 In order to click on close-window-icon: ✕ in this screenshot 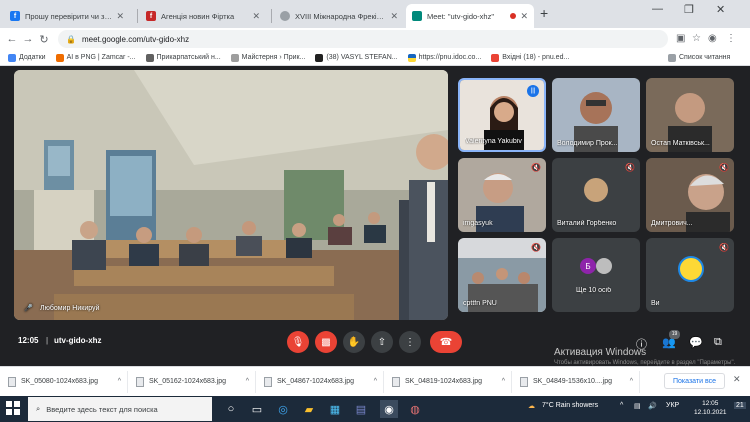, I will do `click(720, 9)`.